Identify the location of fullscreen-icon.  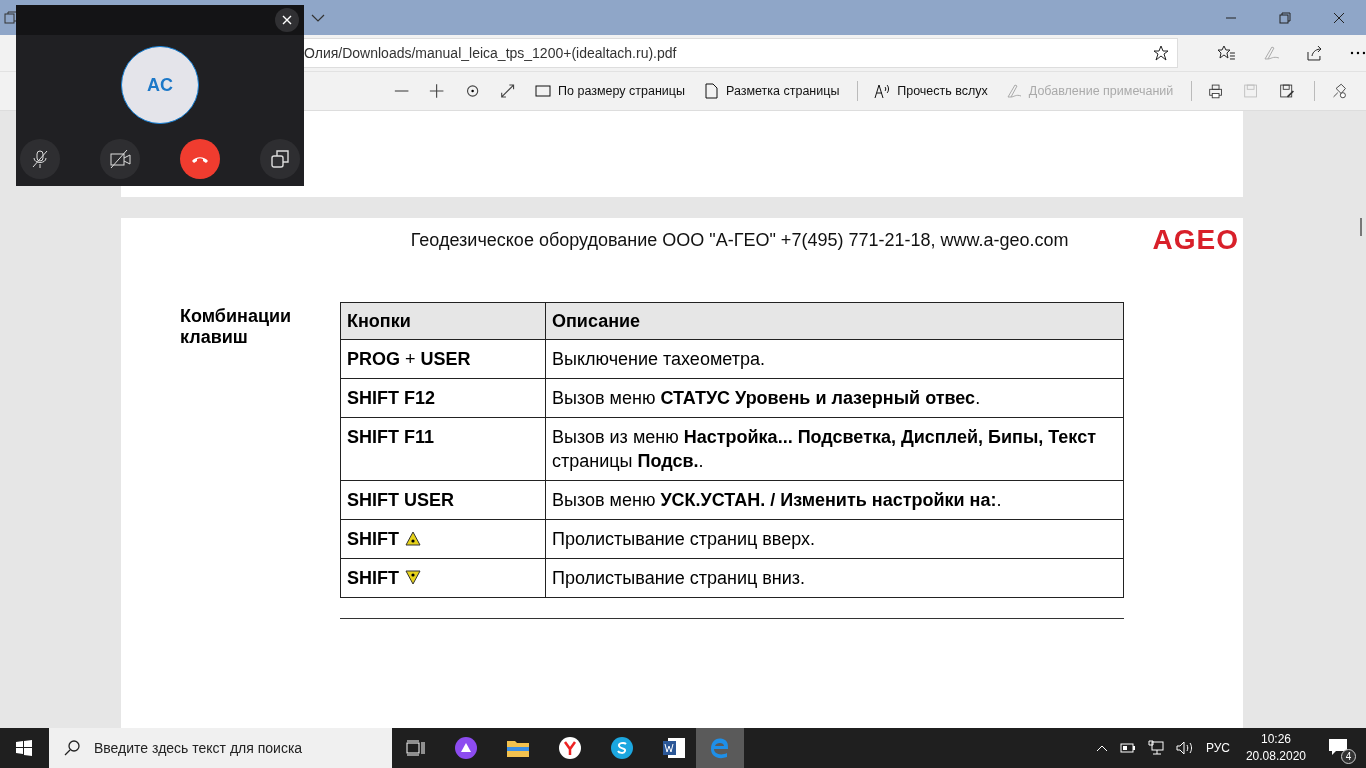
(507, 91).